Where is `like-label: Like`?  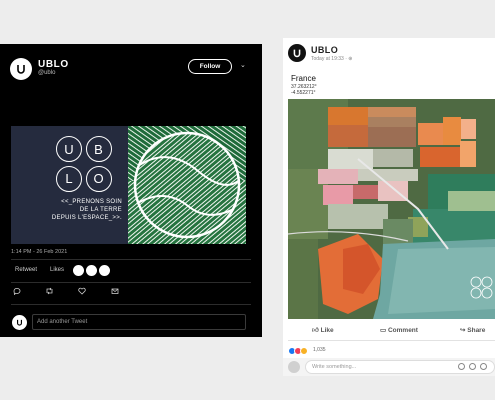 like-label: Like is located at coordinates (327, 330).